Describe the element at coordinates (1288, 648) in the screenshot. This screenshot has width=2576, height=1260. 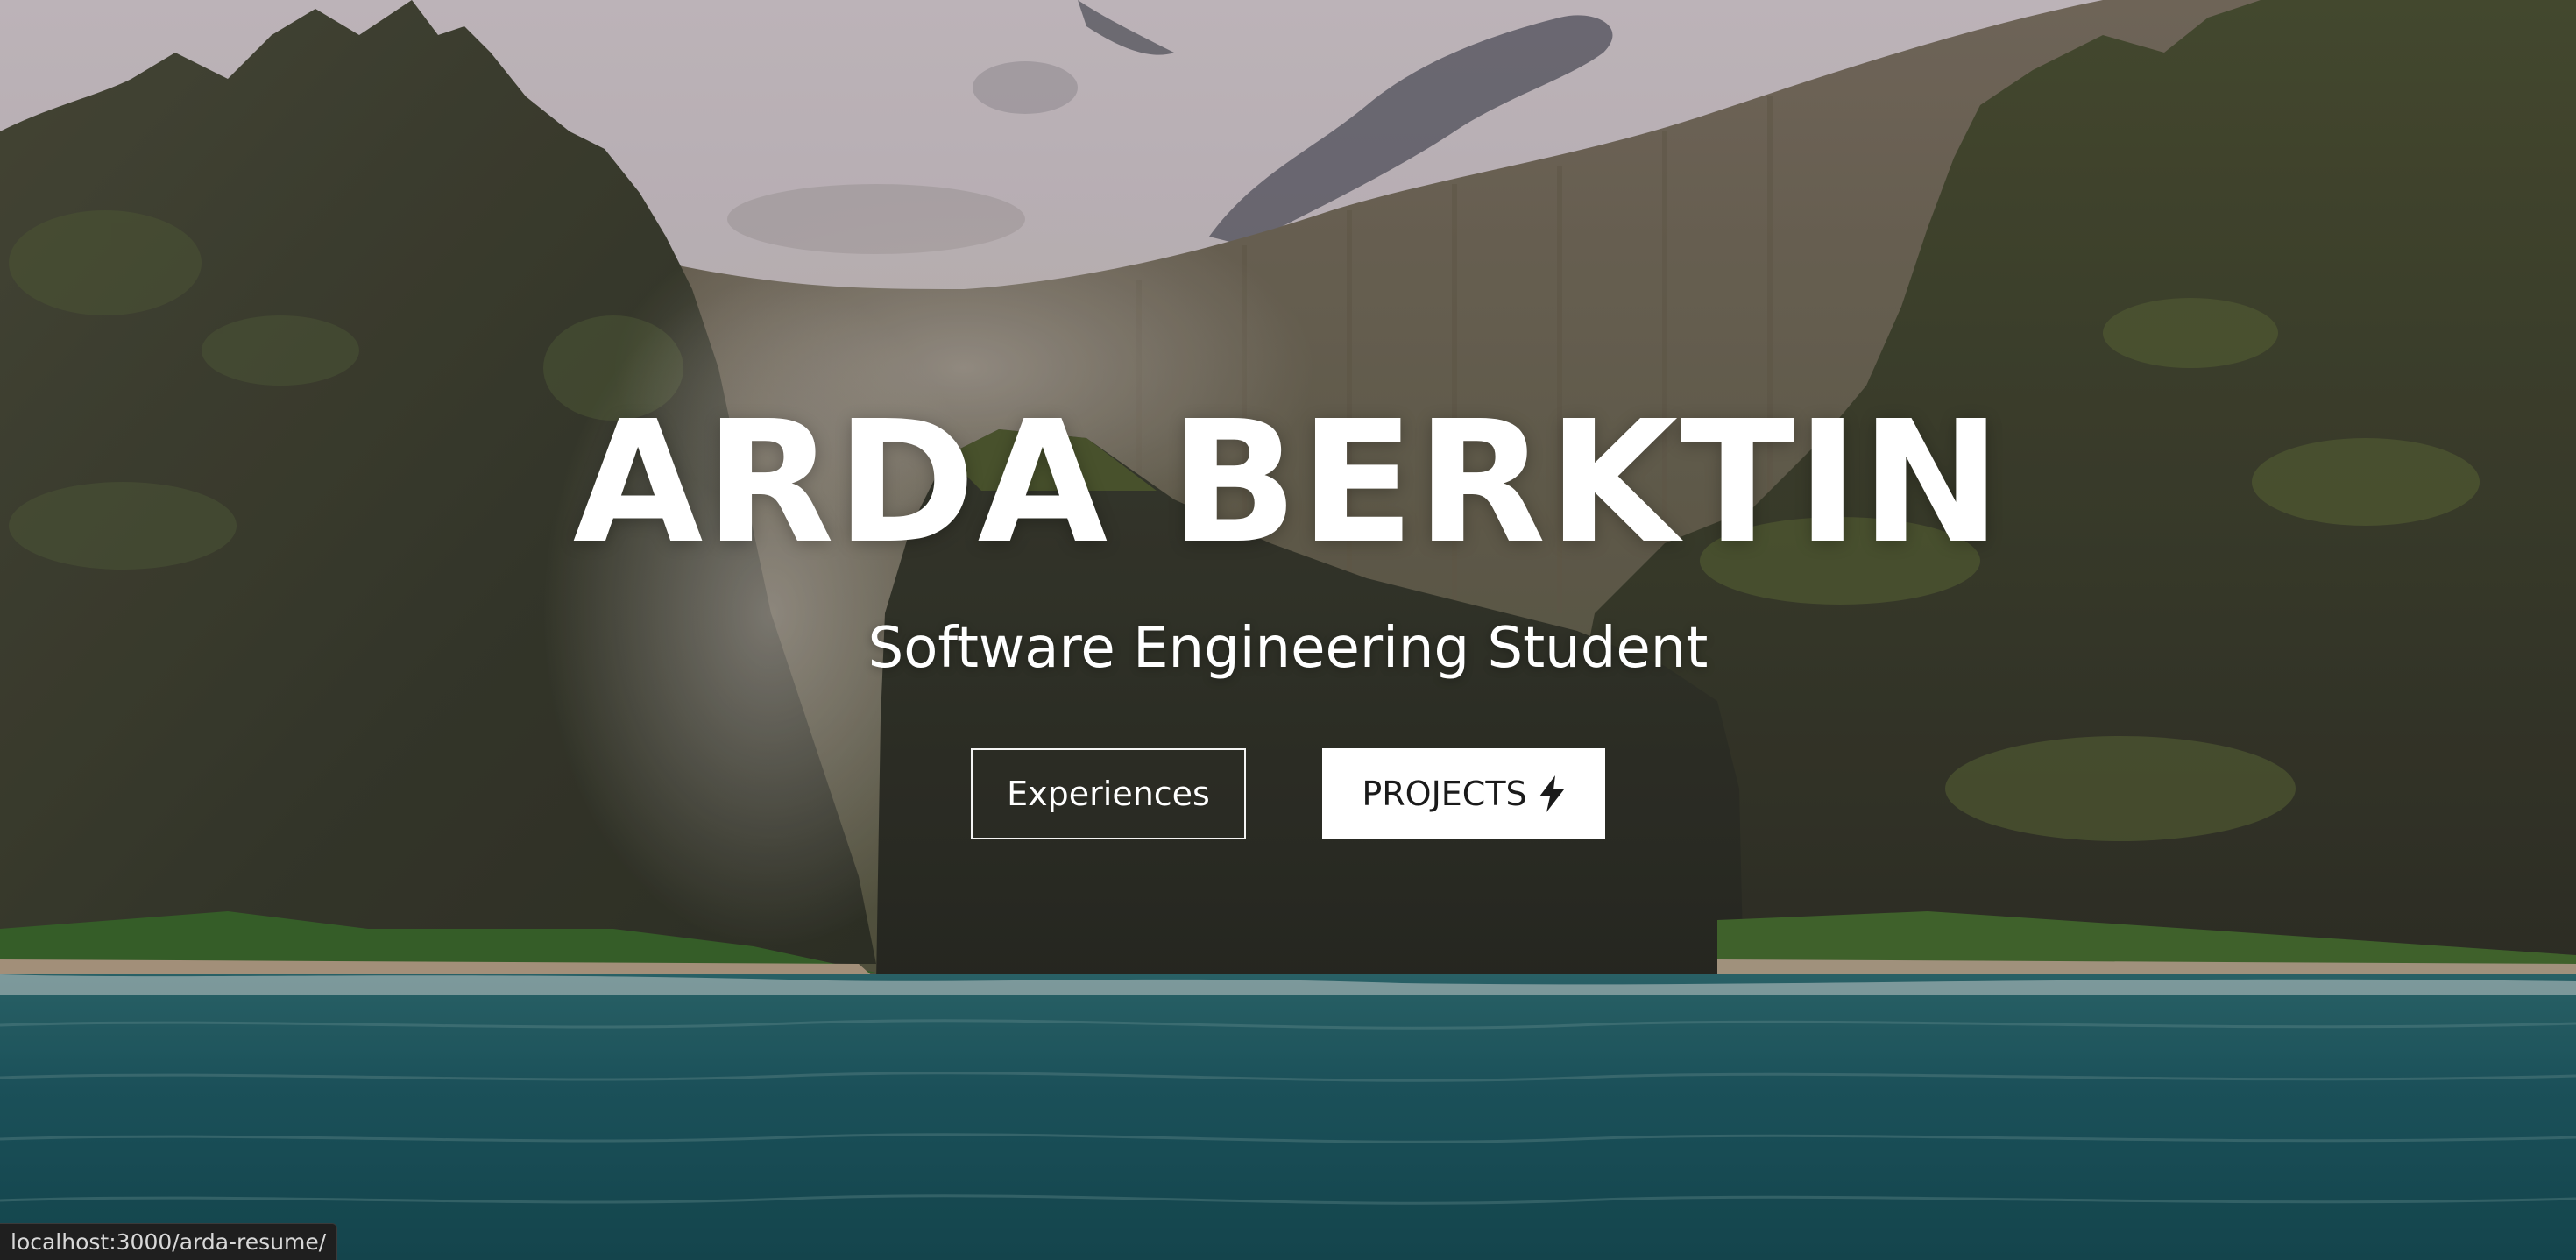
I see `hero-subtitle: Software Engineering Student` at that location.